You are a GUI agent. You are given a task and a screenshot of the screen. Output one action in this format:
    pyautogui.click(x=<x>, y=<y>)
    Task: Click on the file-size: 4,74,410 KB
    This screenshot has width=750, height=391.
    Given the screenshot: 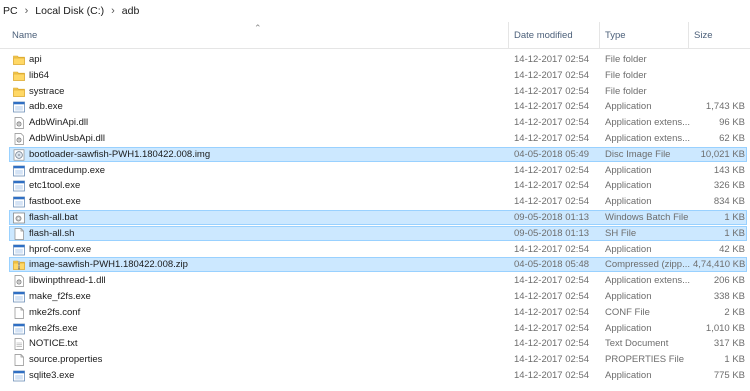 What is the action you would take?
    pyautogui.click(x=719, y=265)
    